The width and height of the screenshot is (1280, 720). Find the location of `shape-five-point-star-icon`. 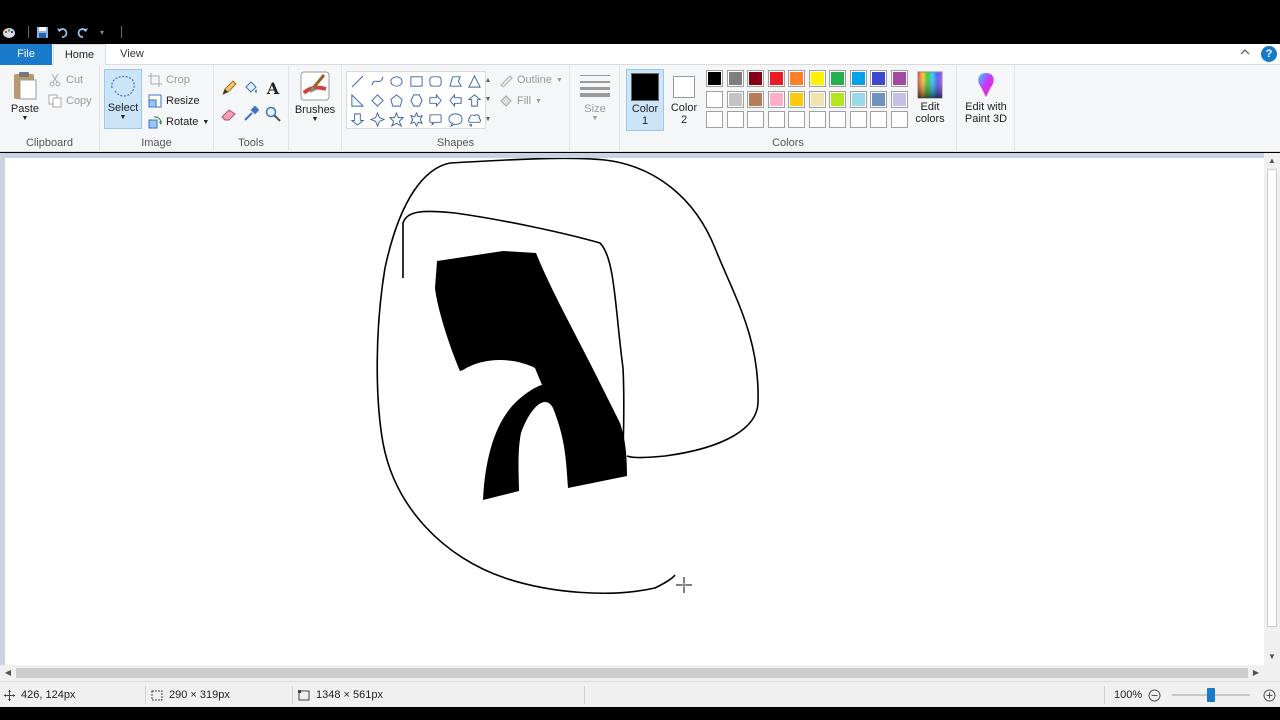

shape-five-point-star-icon is located at coordinates (396, 119).